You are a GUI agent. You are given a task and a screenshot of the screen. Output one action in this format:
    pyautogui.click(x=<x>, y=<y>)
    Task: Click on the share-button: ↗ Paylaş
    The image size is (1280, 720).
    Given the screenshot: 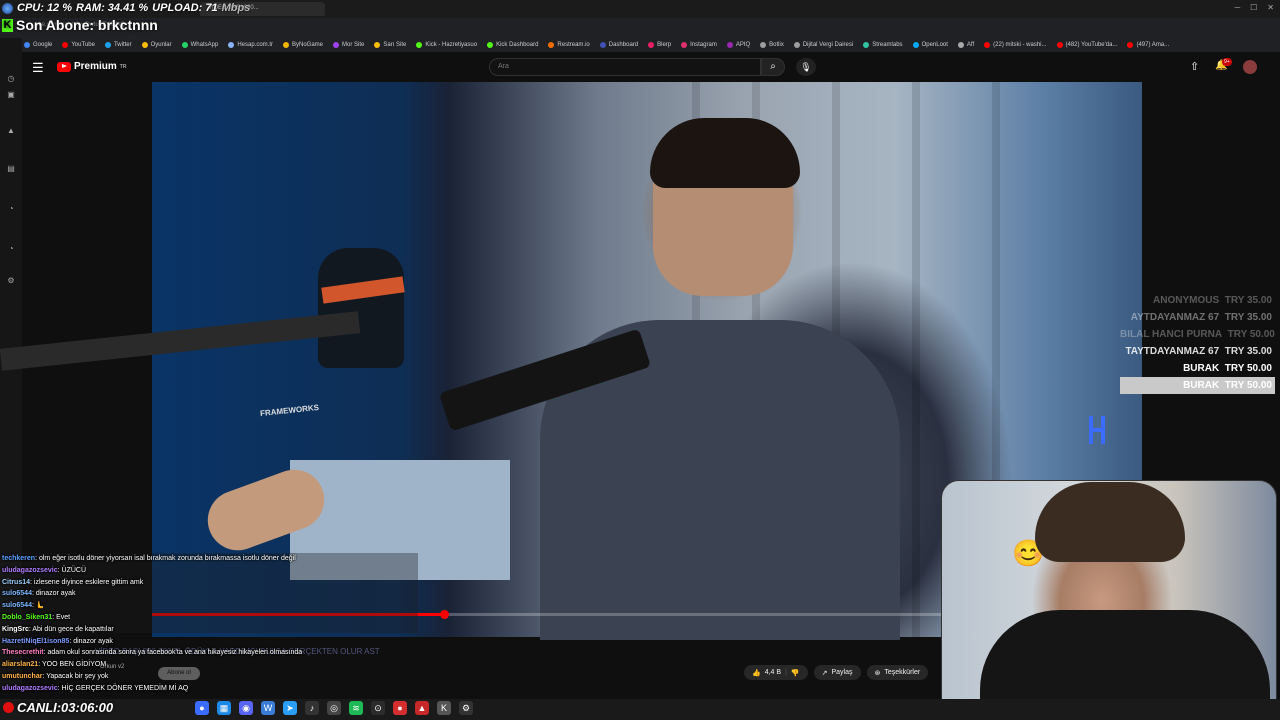 What is the action you would take?
    pyautogui.click(x=837, y=672)
    